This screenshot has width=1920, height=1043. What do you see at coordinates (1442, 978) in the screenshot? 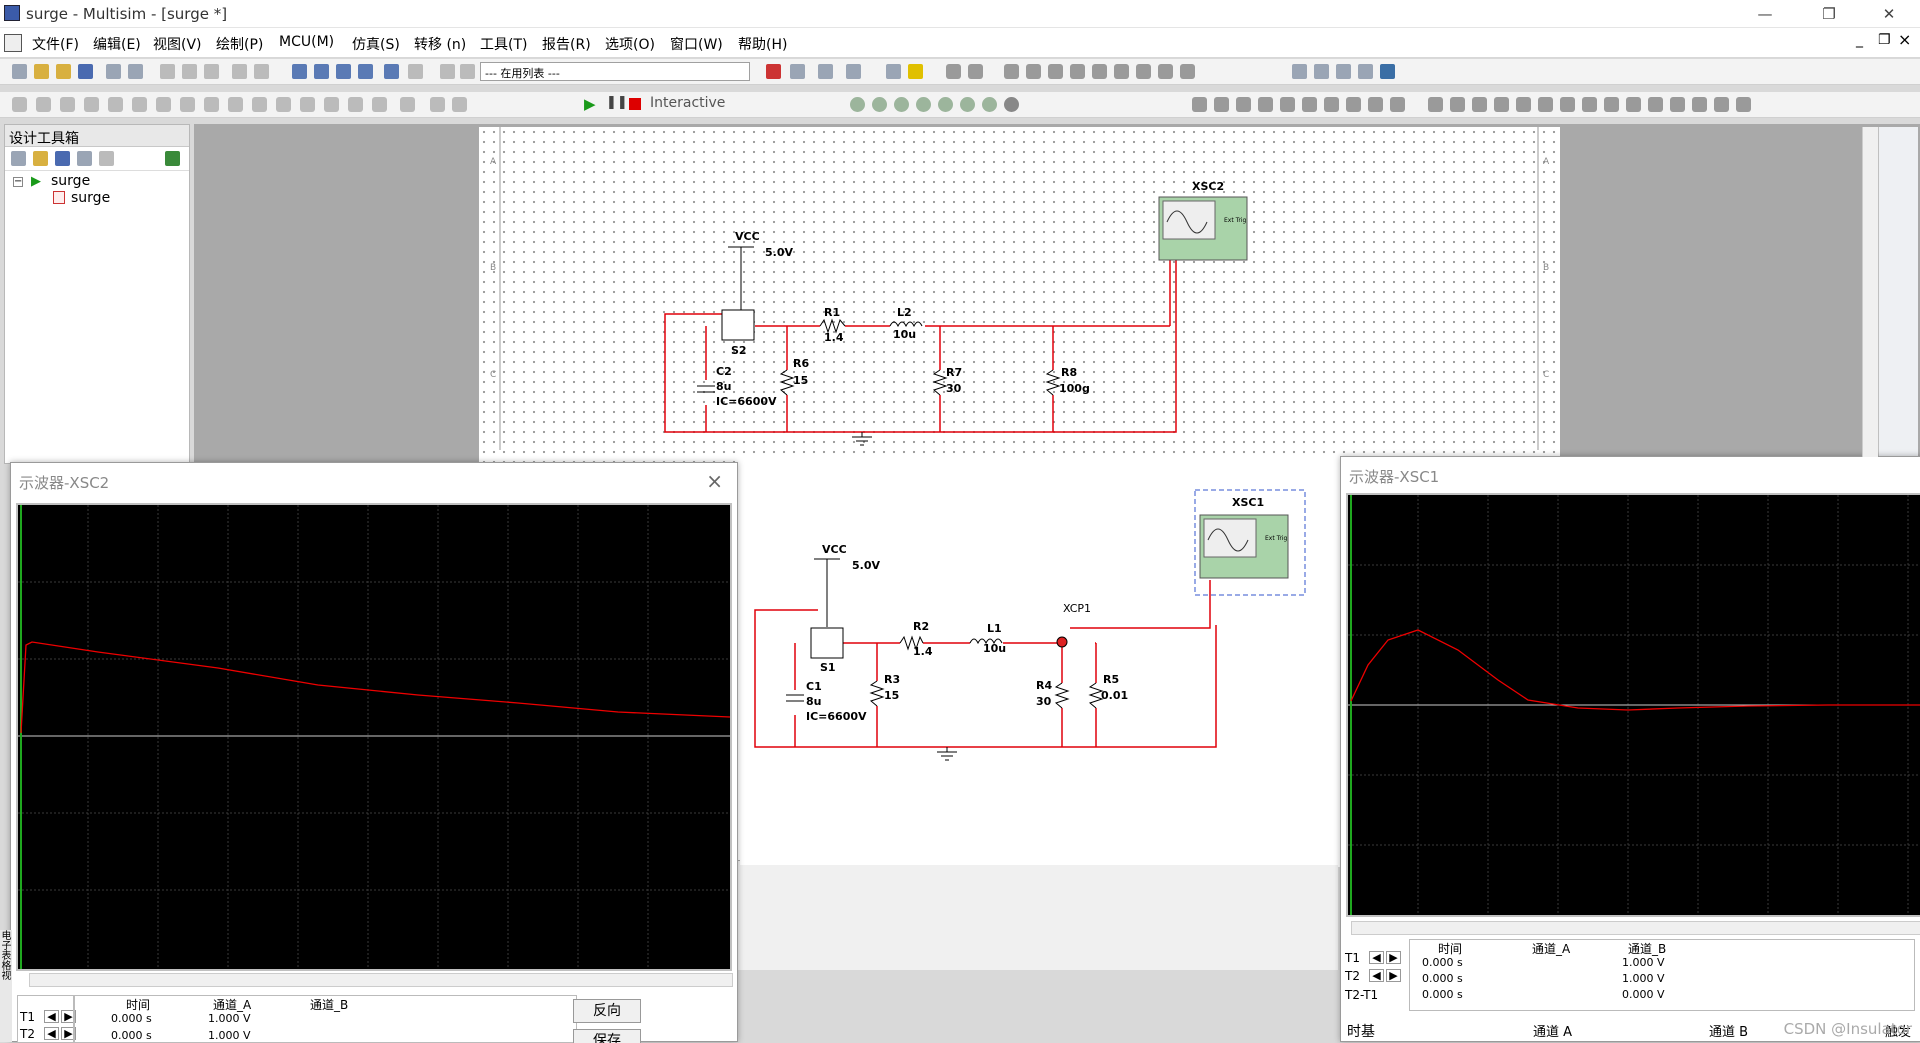
I see `xsc1-t2-time: 0.000 s` at bounding box center [1442, 978].